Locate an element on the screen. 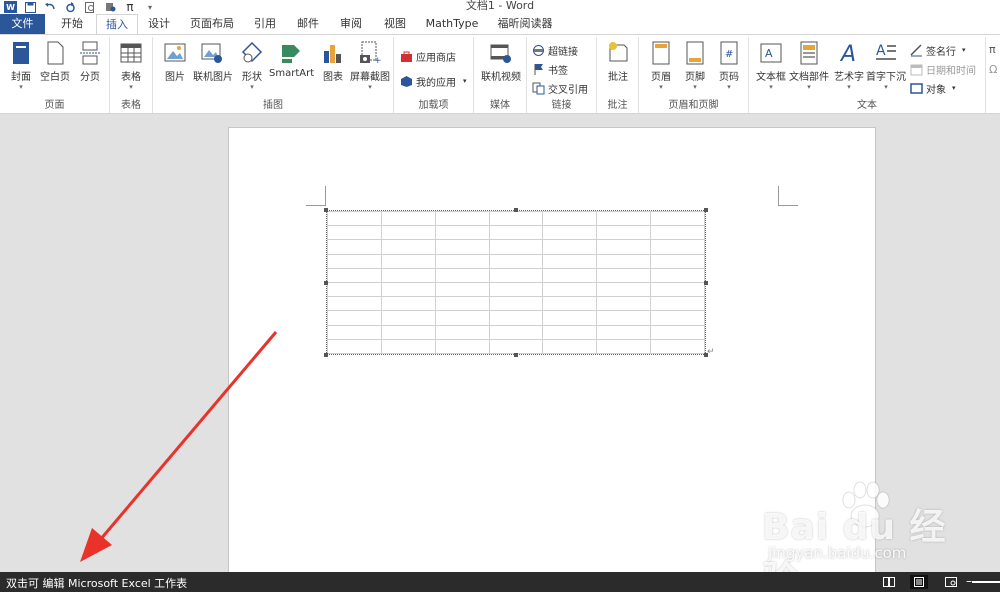 The height and width of the screenshot is (592, 1000). resize-handle-top-left is located at coordinates (326, 210).